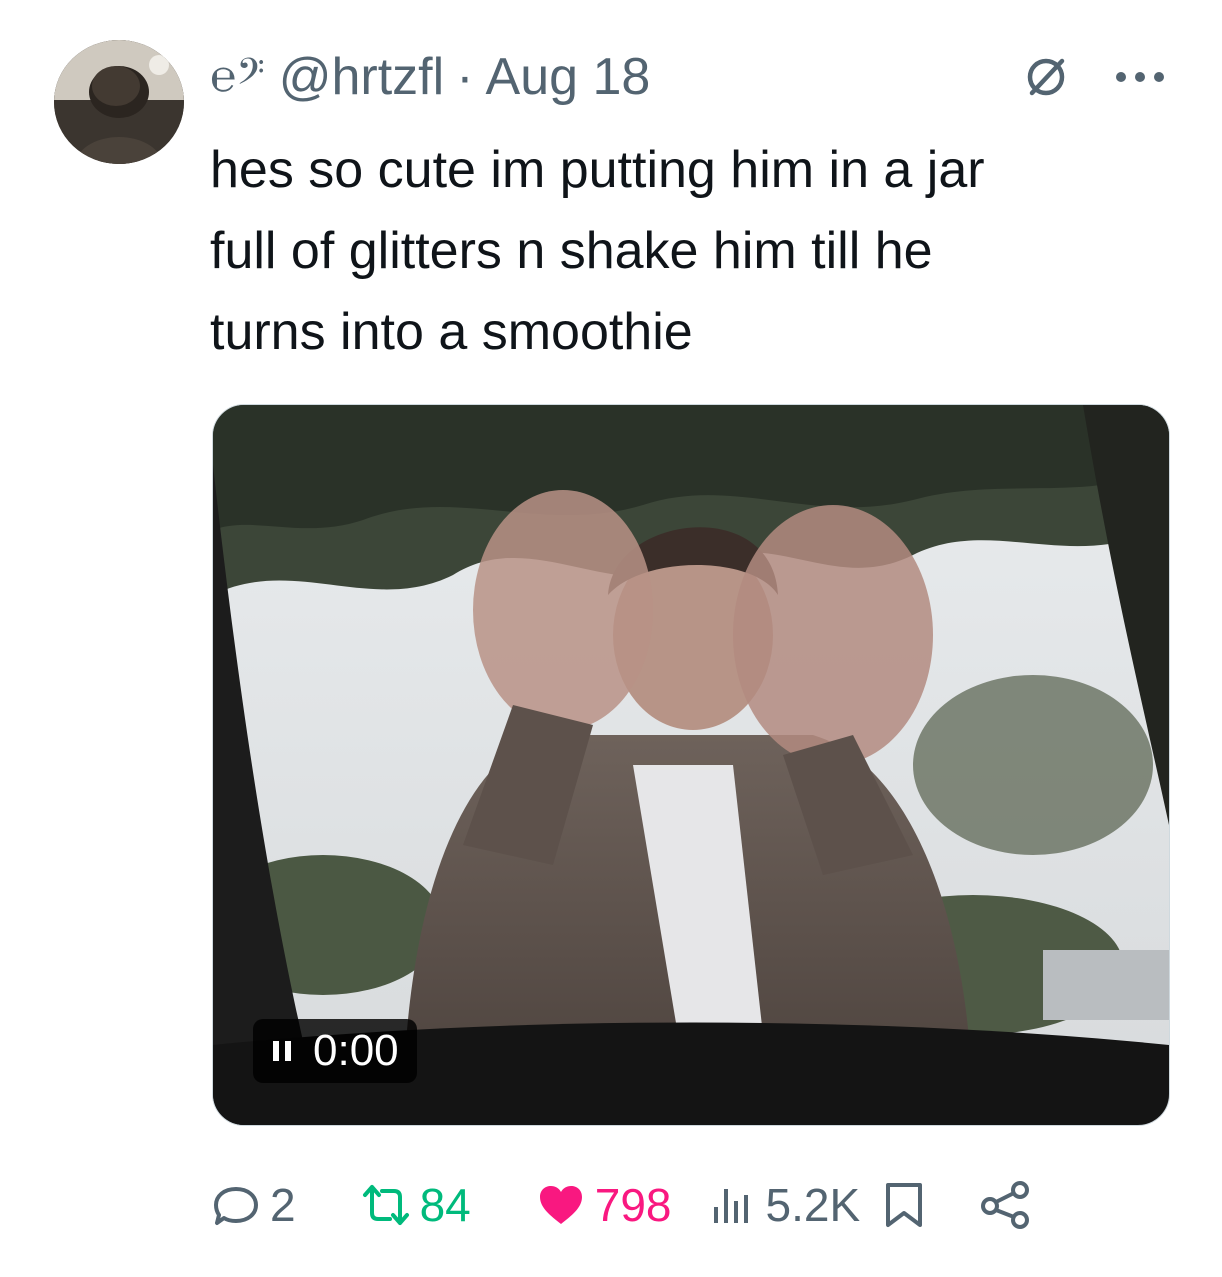 This screenshot has height=1277, width=1222. What do you see at coordinates (568, 77) in the screenshot?
I see `post-date: Aug 18` at bounding box center [568, 77].